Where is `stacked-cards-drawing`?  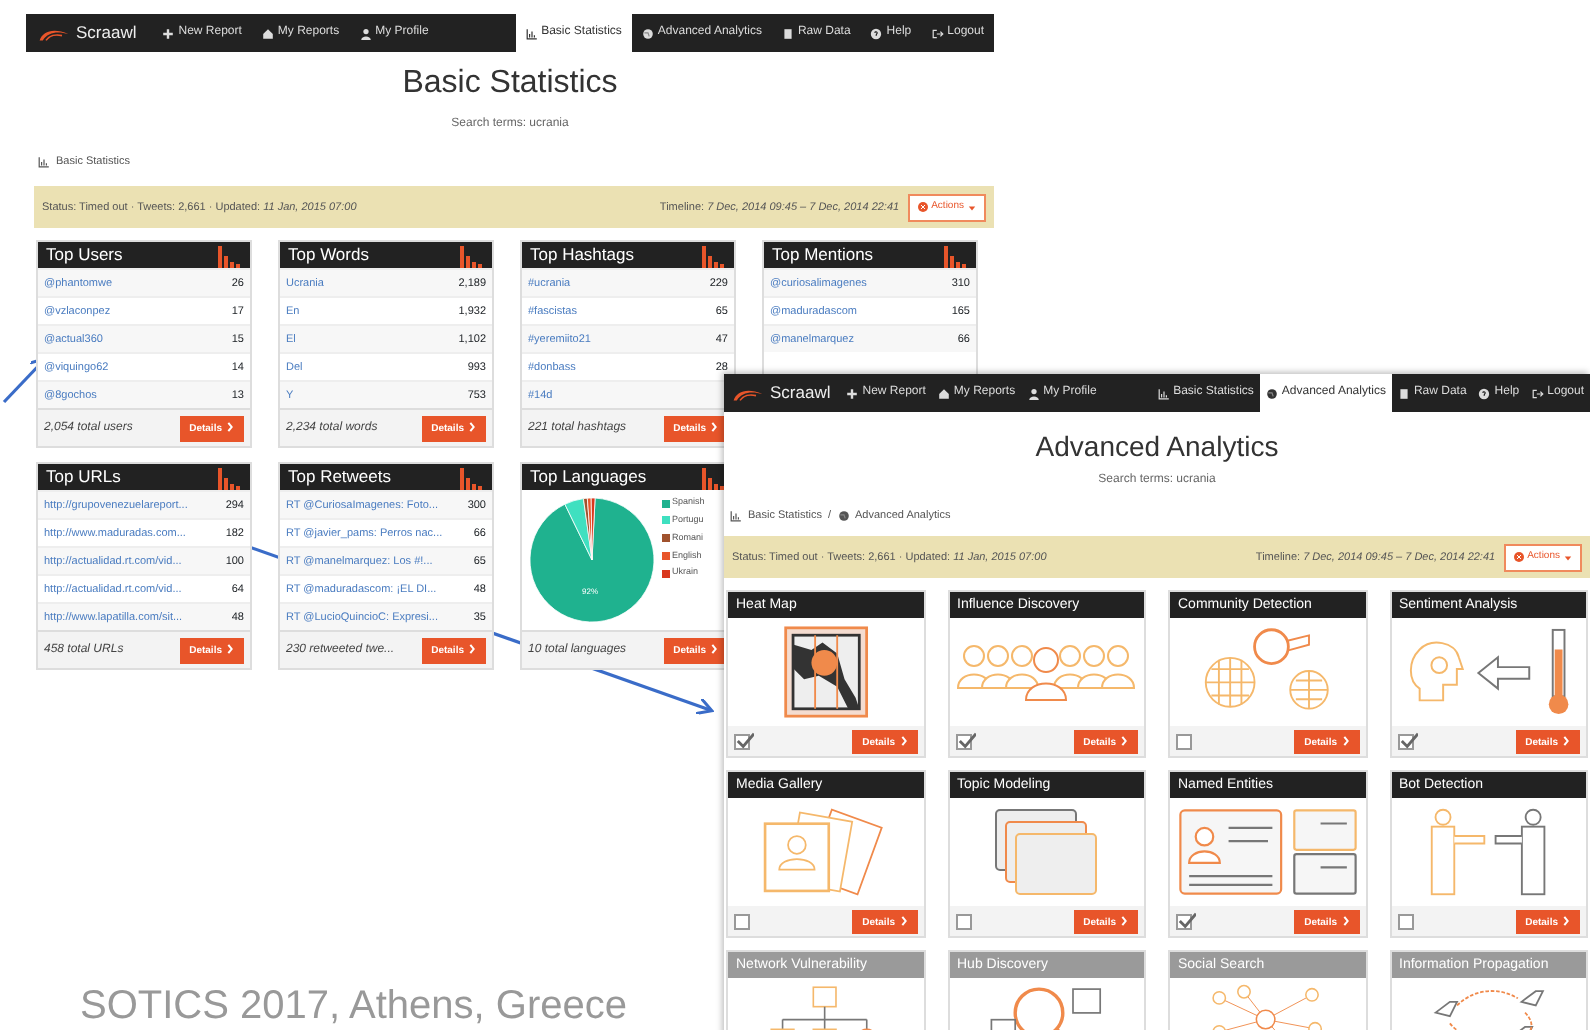 stacked-cards-drawing is located at coordinates (1046, 852).